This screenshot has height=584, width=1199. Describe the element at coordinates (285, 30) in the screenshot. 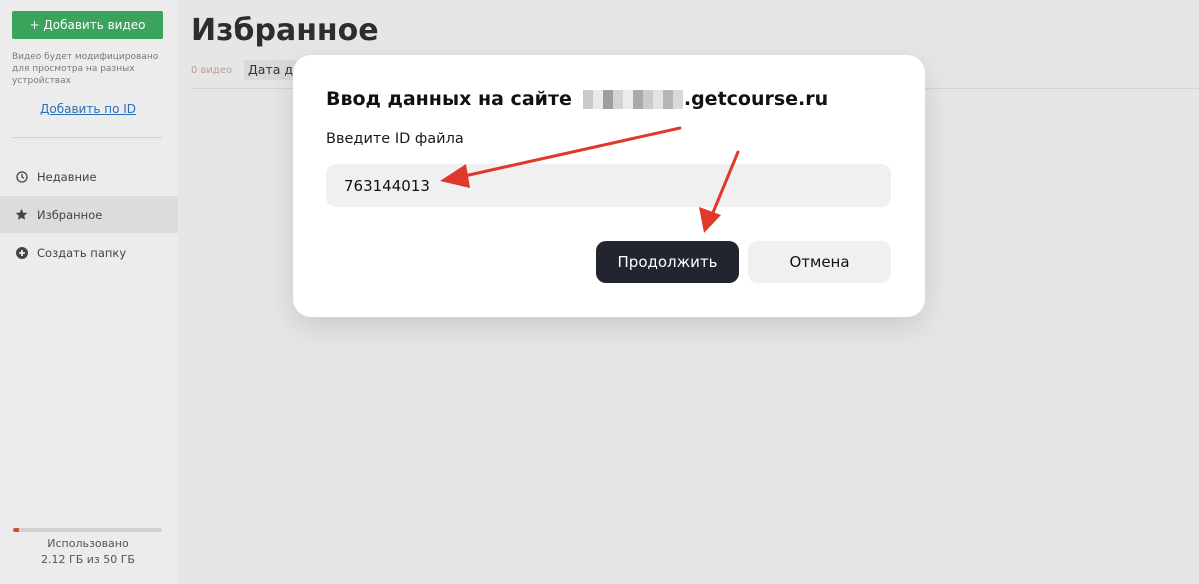

I see `page-title: Избранное` at that location.